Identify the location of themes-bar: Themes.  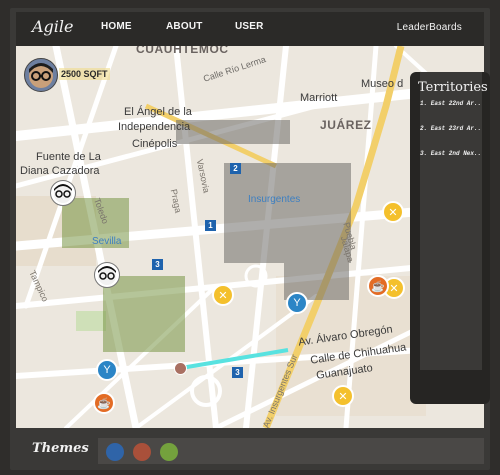
(250, 451).